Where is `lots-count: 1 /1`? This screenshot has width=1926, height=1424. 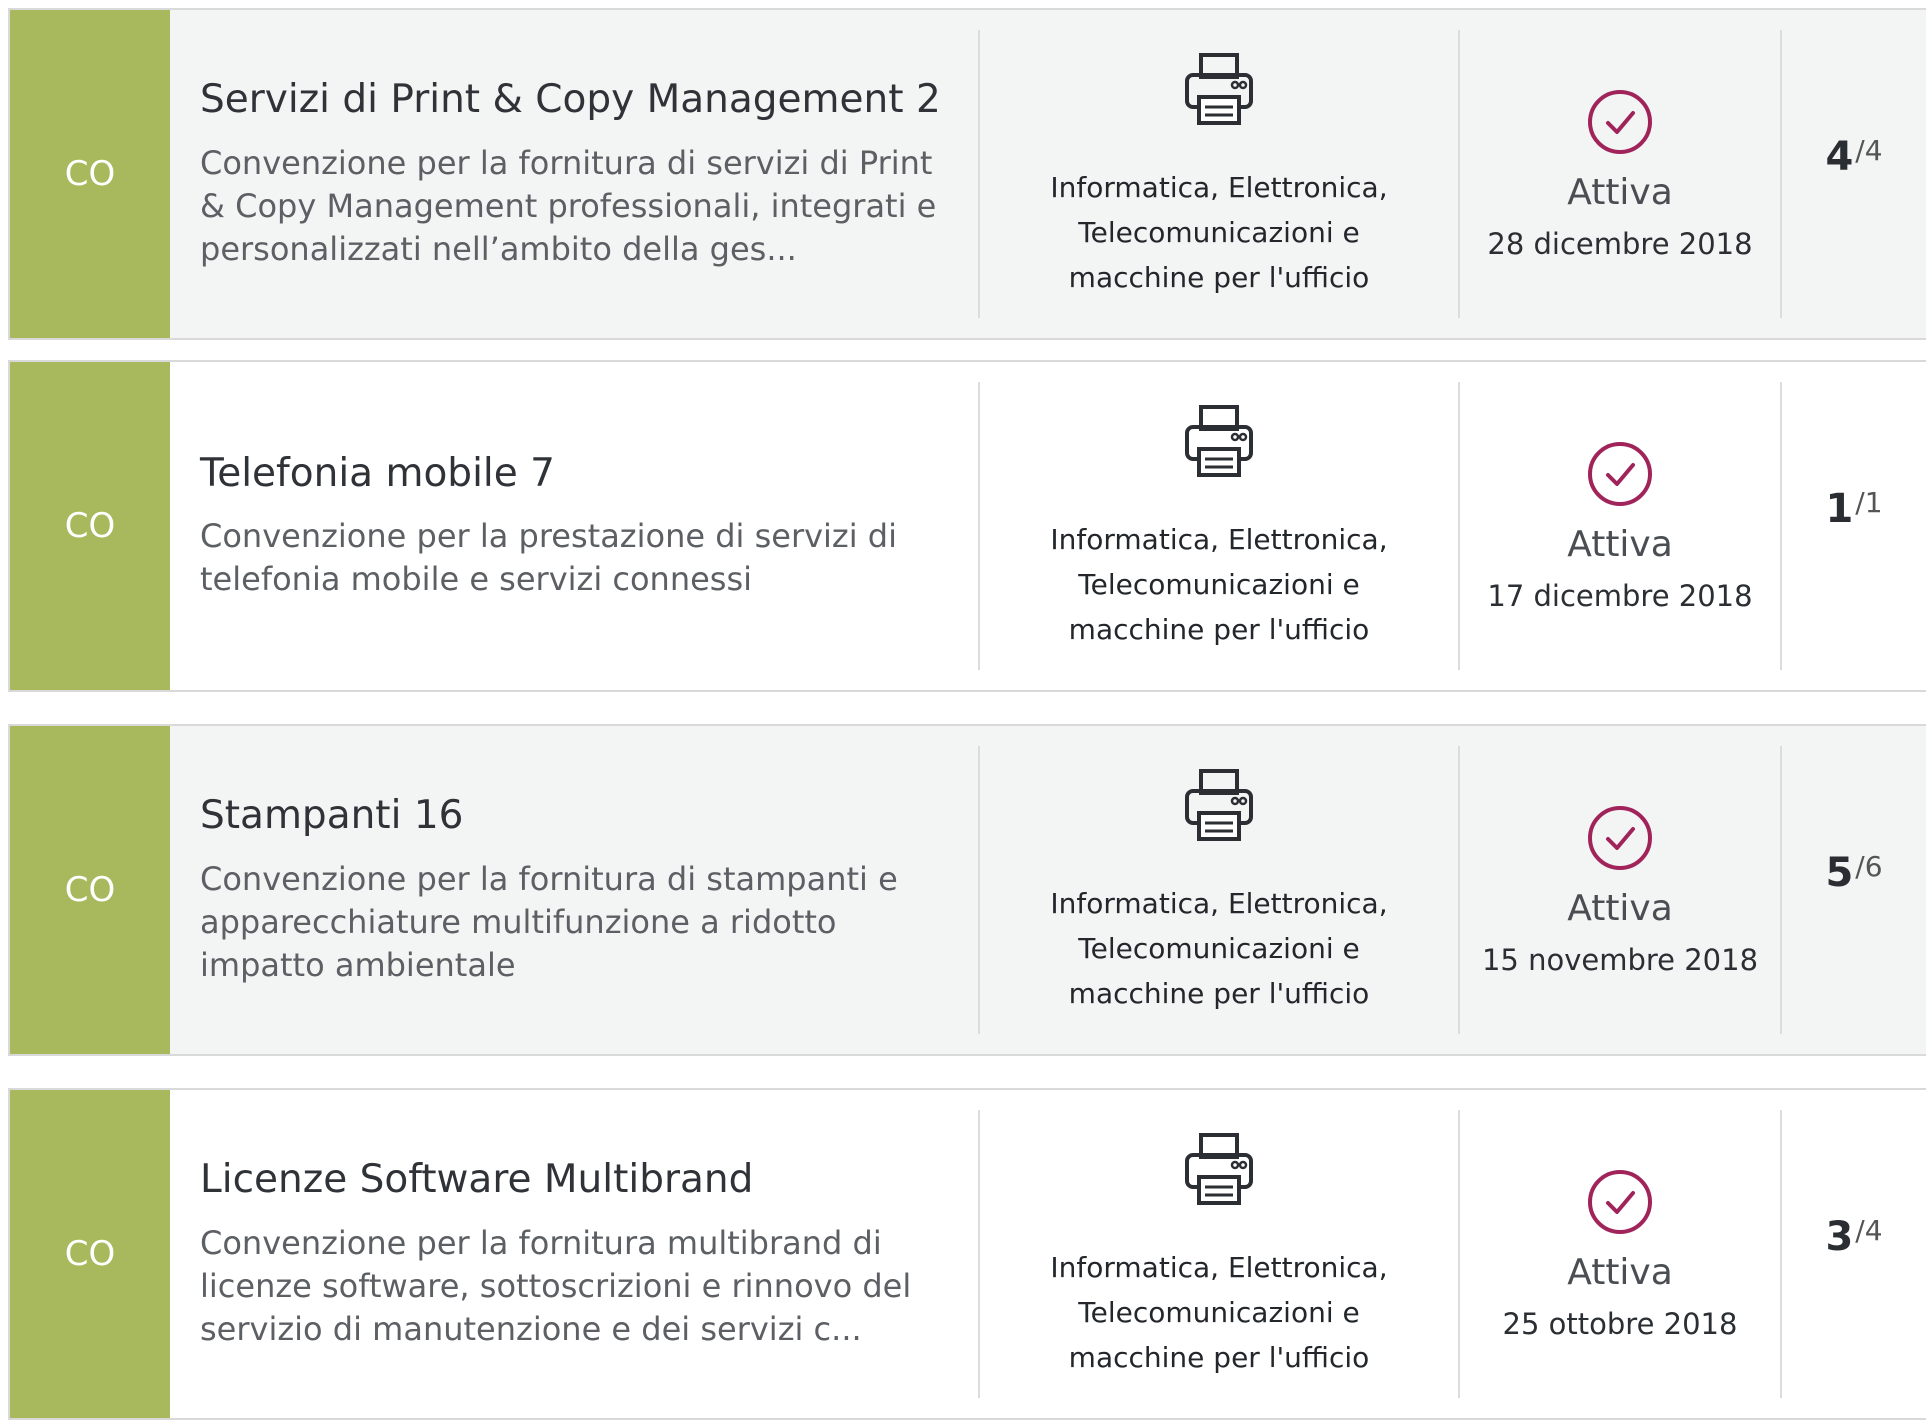 lots-count: 1 /1 is located at coordinates (1854, 526).